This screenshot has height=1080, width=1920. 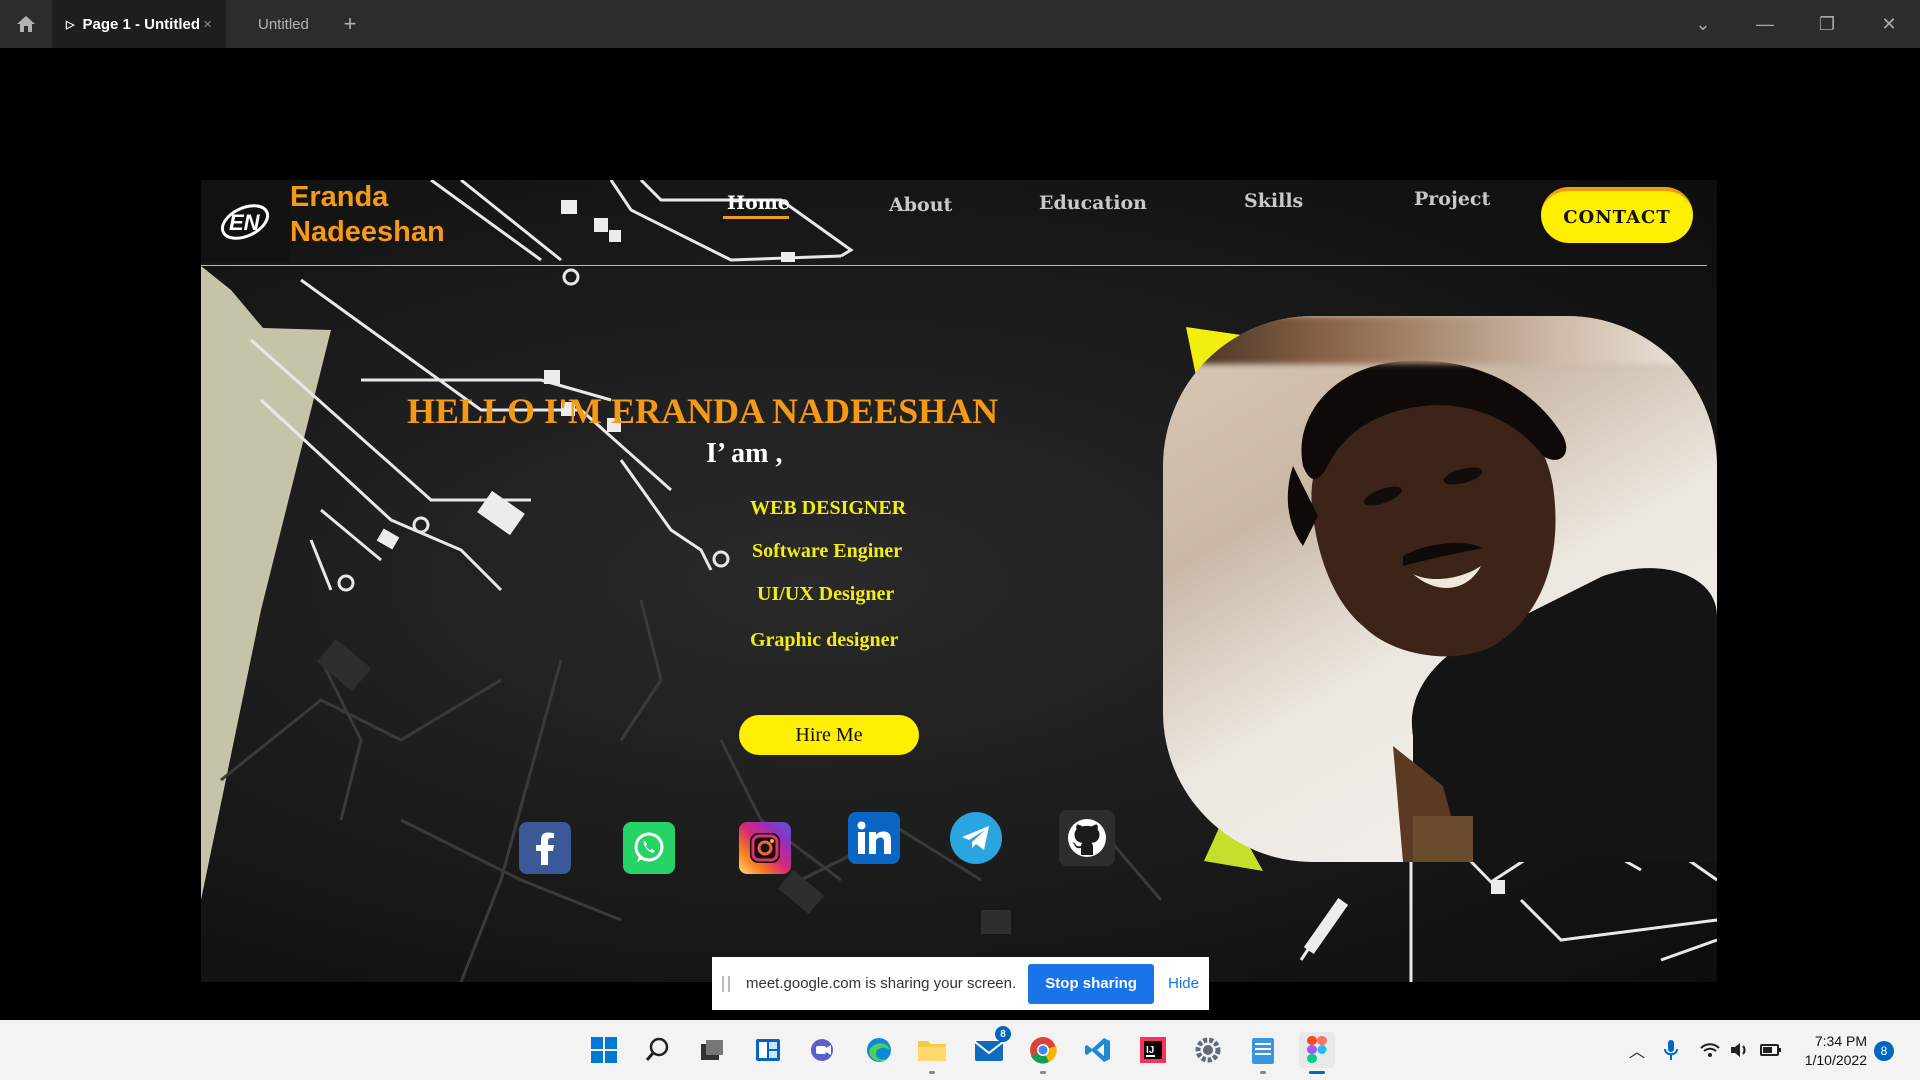 I want to click on share-message: meet.google.com is sharing your screen., so click(x=881, y=983).